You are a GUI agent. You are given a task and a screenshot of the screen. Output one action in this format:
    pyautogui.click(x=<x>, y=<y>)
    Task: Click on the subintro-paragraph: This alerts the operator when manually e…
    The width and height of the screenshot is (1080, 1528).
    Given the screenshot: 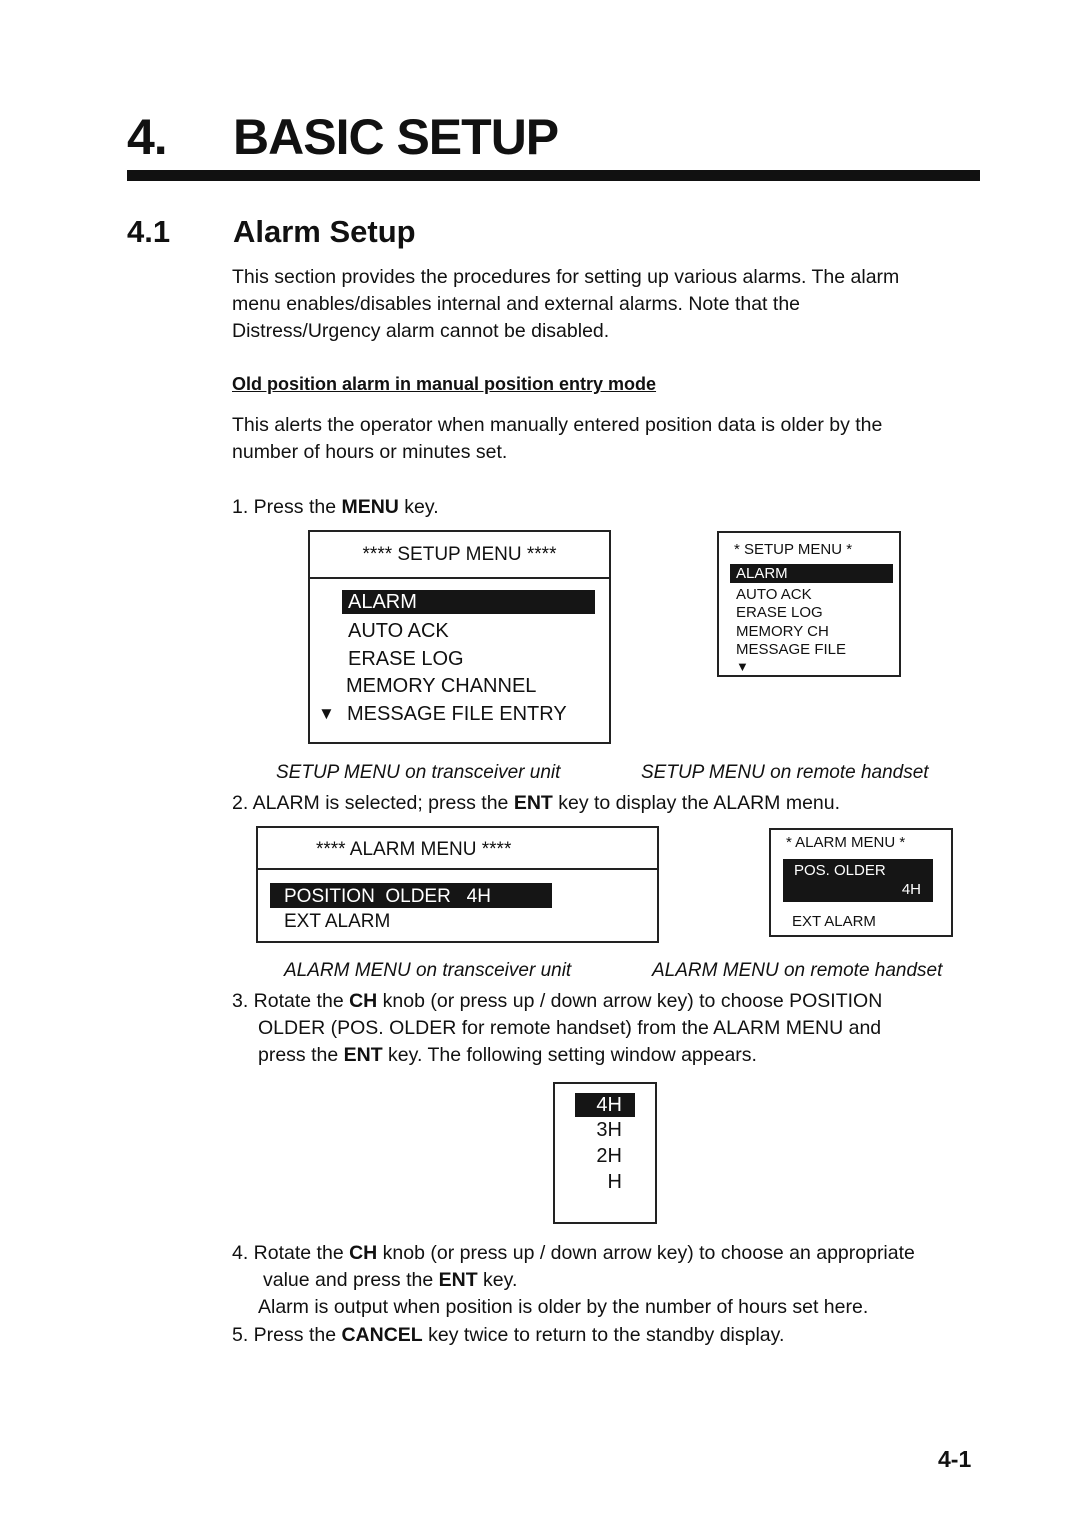 What is the action you would take?
    pyautogui.click(x=557, y=439)
    